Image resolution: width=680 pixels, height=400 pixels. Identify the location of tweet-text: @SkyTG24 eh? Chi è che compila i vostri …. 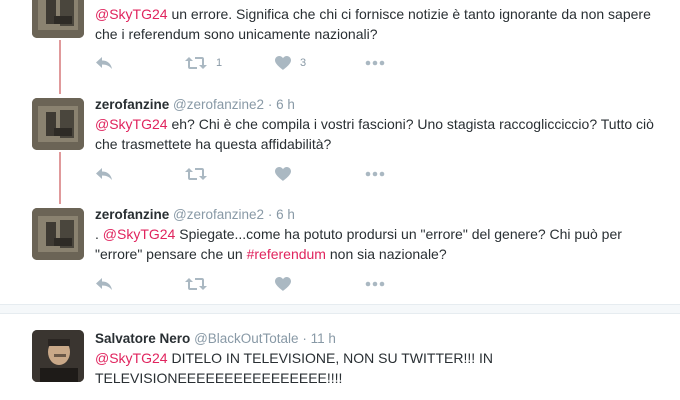
(374, 134).